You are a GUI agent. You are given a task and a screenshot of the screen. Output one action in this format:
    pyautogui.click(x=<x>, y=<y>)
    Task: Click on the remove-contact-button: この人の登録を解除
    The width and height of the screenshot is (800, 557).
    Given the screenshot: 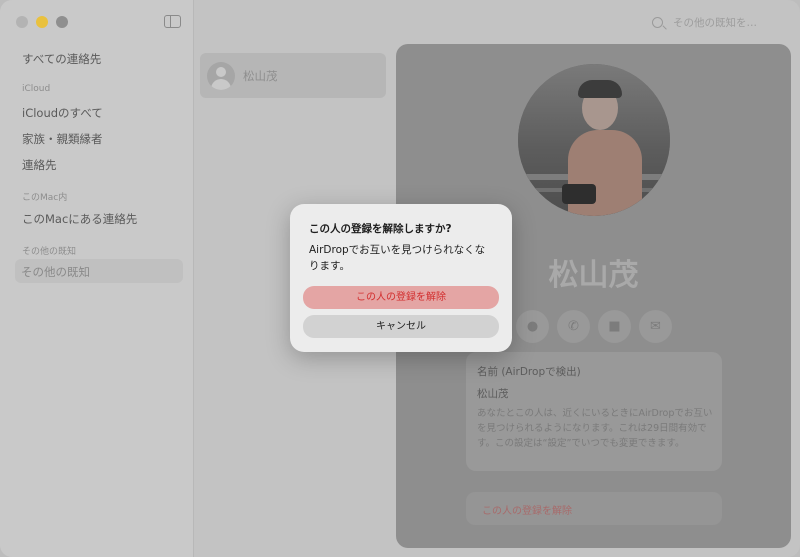 What is the action you would take?
    pyautogui.click(x=594, y=508)
    